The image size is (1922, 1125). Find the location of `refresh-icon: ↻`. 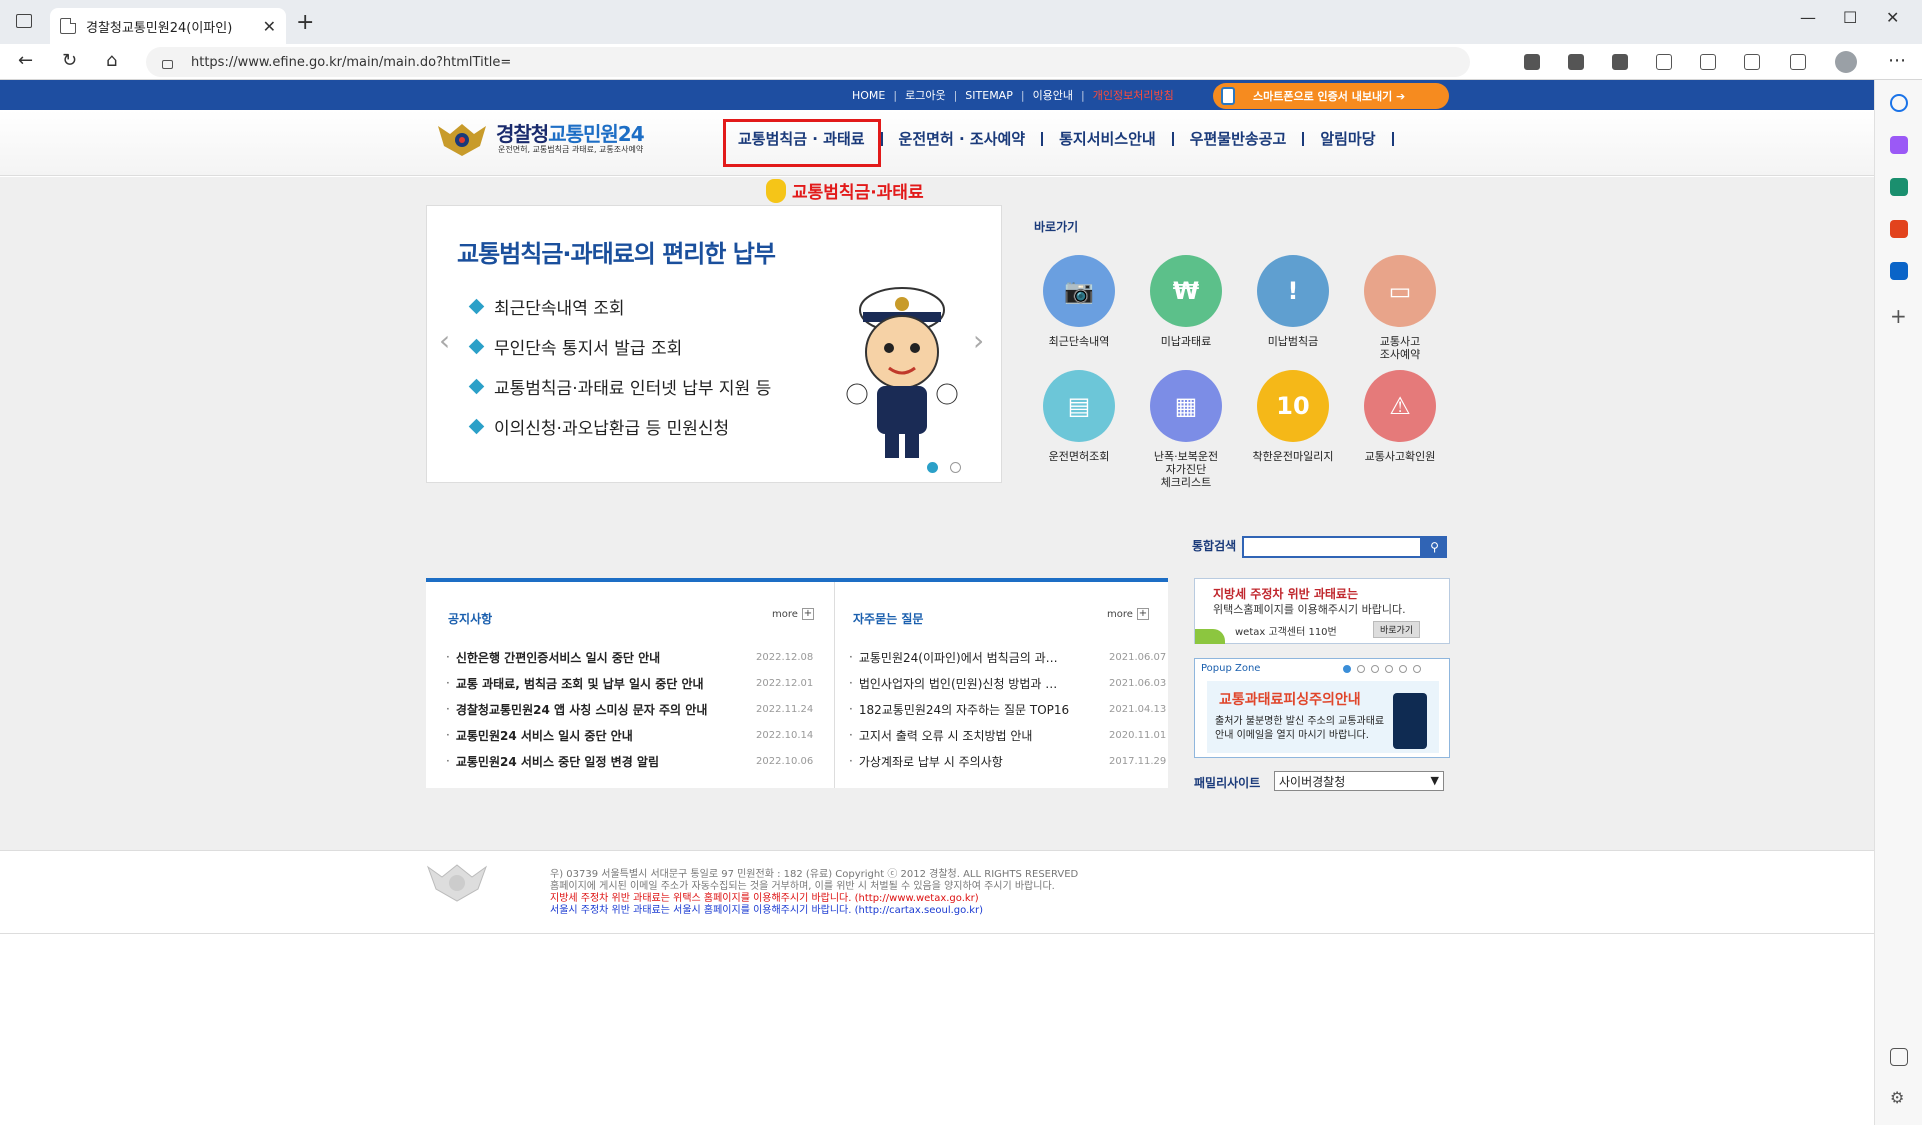

refresh-icon: ↻ is located at coordinates (69, 60).